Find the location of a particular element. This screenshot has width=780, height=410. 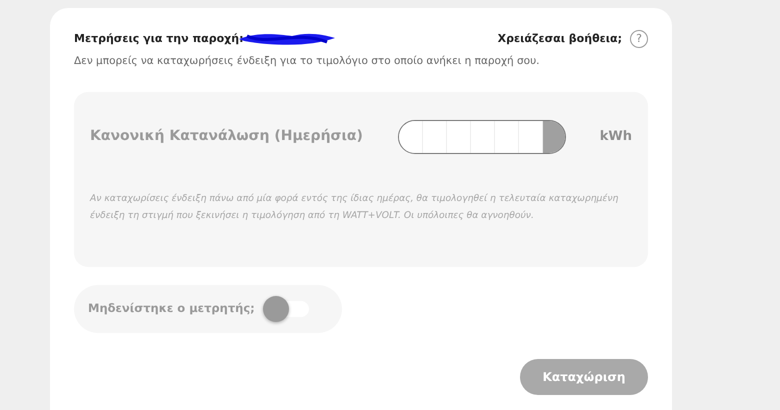

toggle-label: Μηδενίστηκε ο μετρητής; is located at coordinates (171, 309).